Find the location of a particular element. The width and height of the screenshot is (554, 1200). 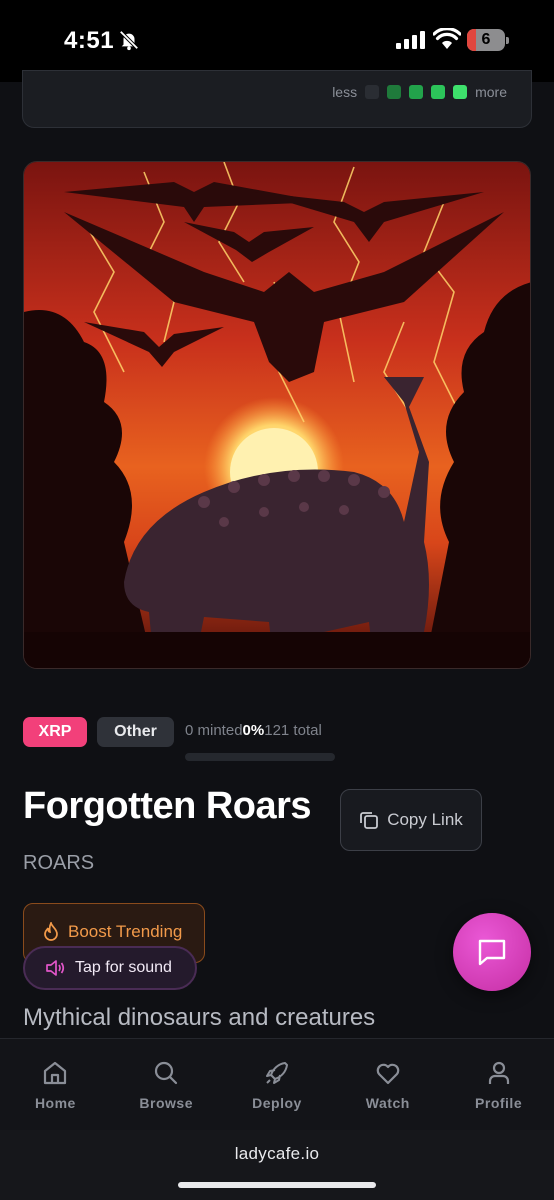

collection-symbol: ROARS is located at coordinates (59, 863).